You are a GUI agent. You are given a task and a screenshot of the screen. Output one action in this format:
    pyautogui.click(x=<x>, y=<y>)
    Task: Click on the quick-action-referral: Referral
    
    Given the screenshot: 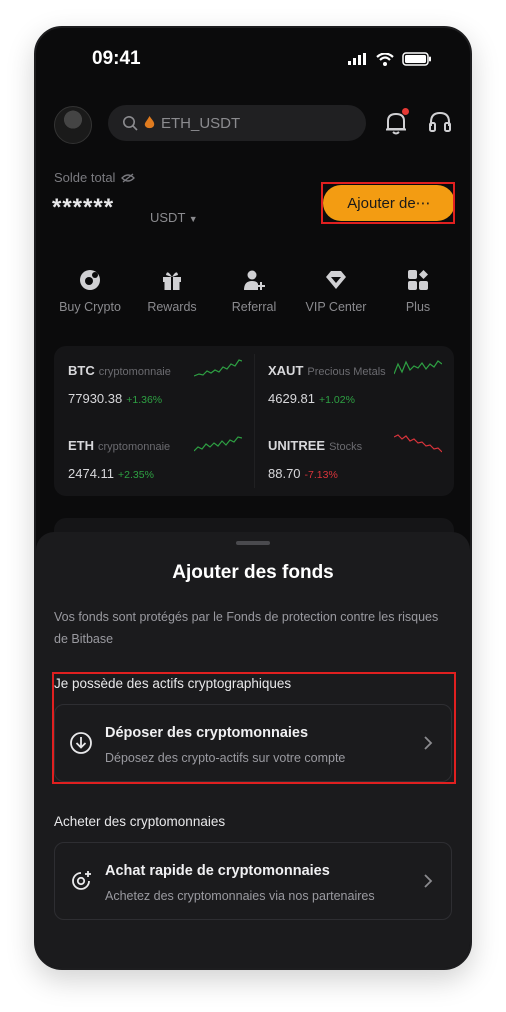 What is the action you would take?
    pyautogui.click(x=254, y=291)
    